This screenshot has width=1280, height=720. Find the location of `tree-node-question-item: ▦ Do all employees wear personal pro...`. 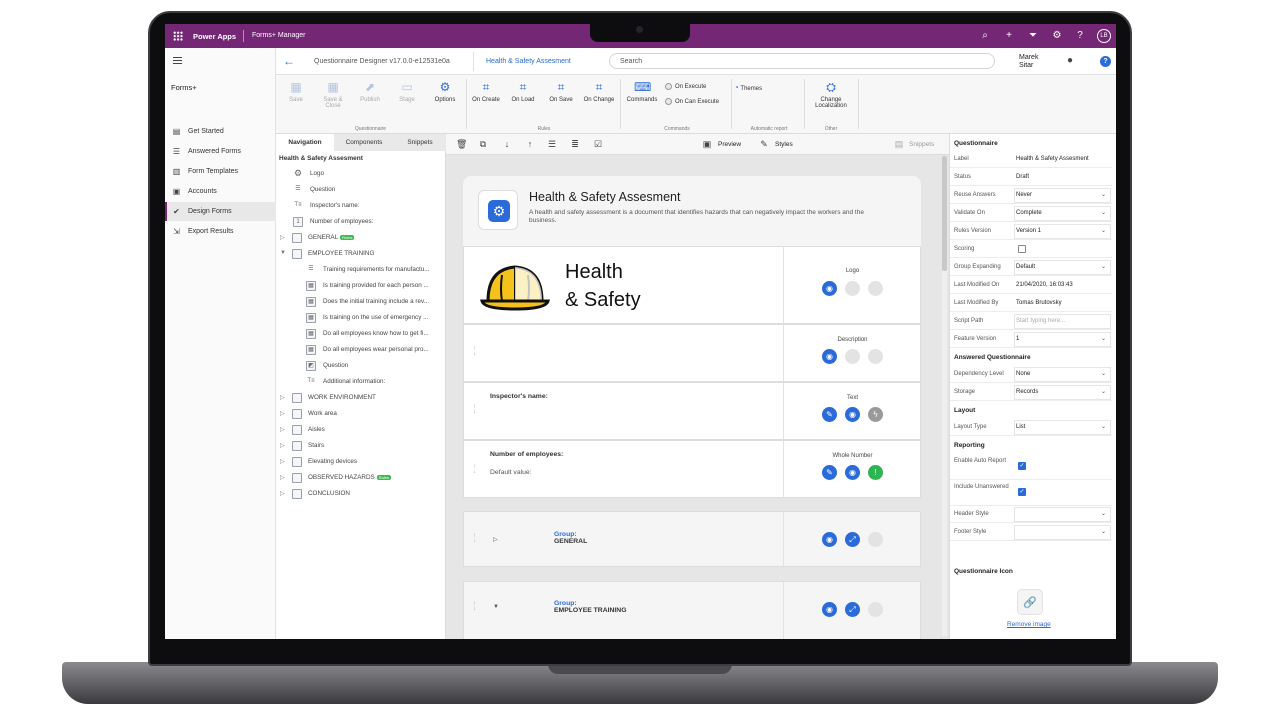

tree-node-question-item: ▦ Do all employees wear personal pro... is located at coordinates (358, 350).